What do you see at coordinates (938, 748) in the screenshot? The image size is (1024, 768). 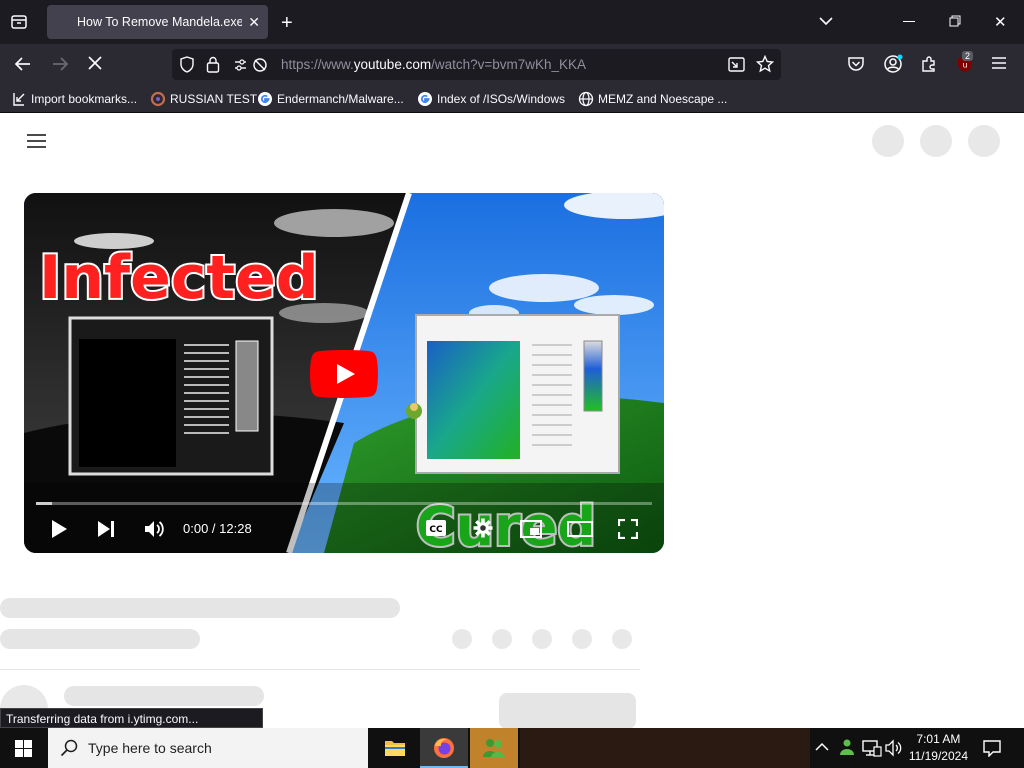 I see `taskbar-clock: 7:01 AM 11/19/2024` at bounding box center [938, 748].